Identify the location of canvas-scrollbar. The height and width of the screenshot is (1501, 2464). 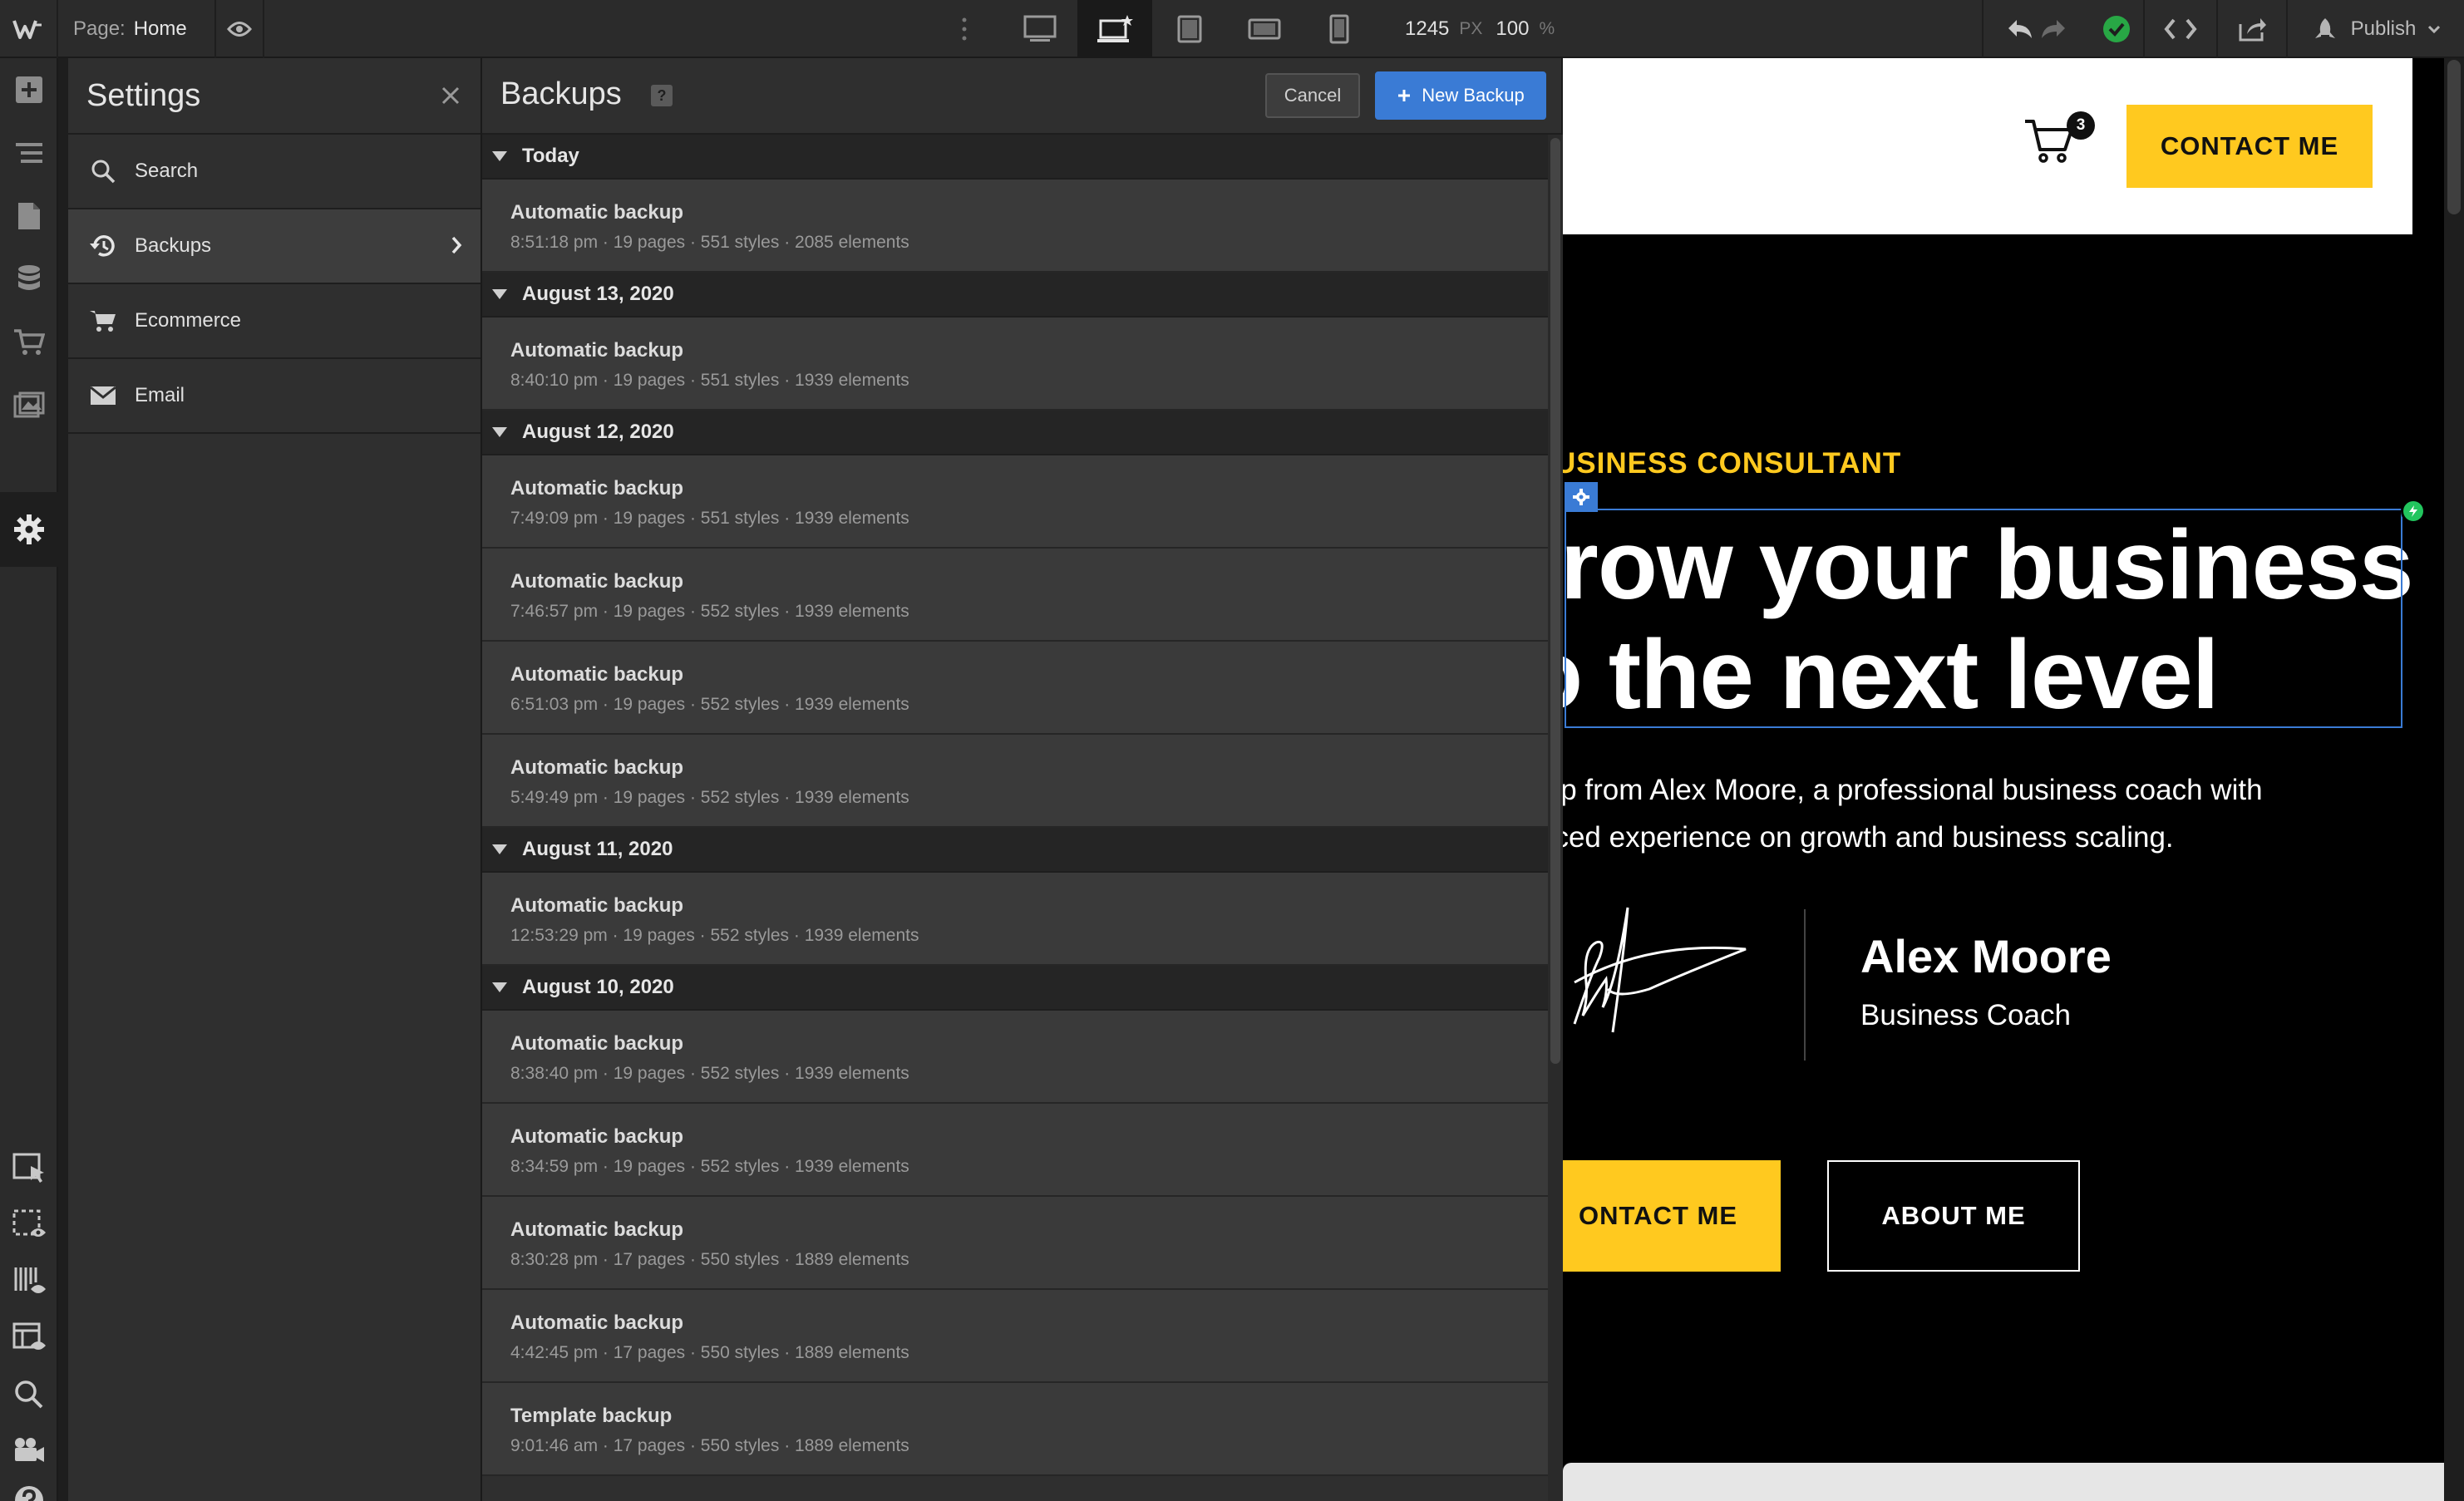
(2454, 779).